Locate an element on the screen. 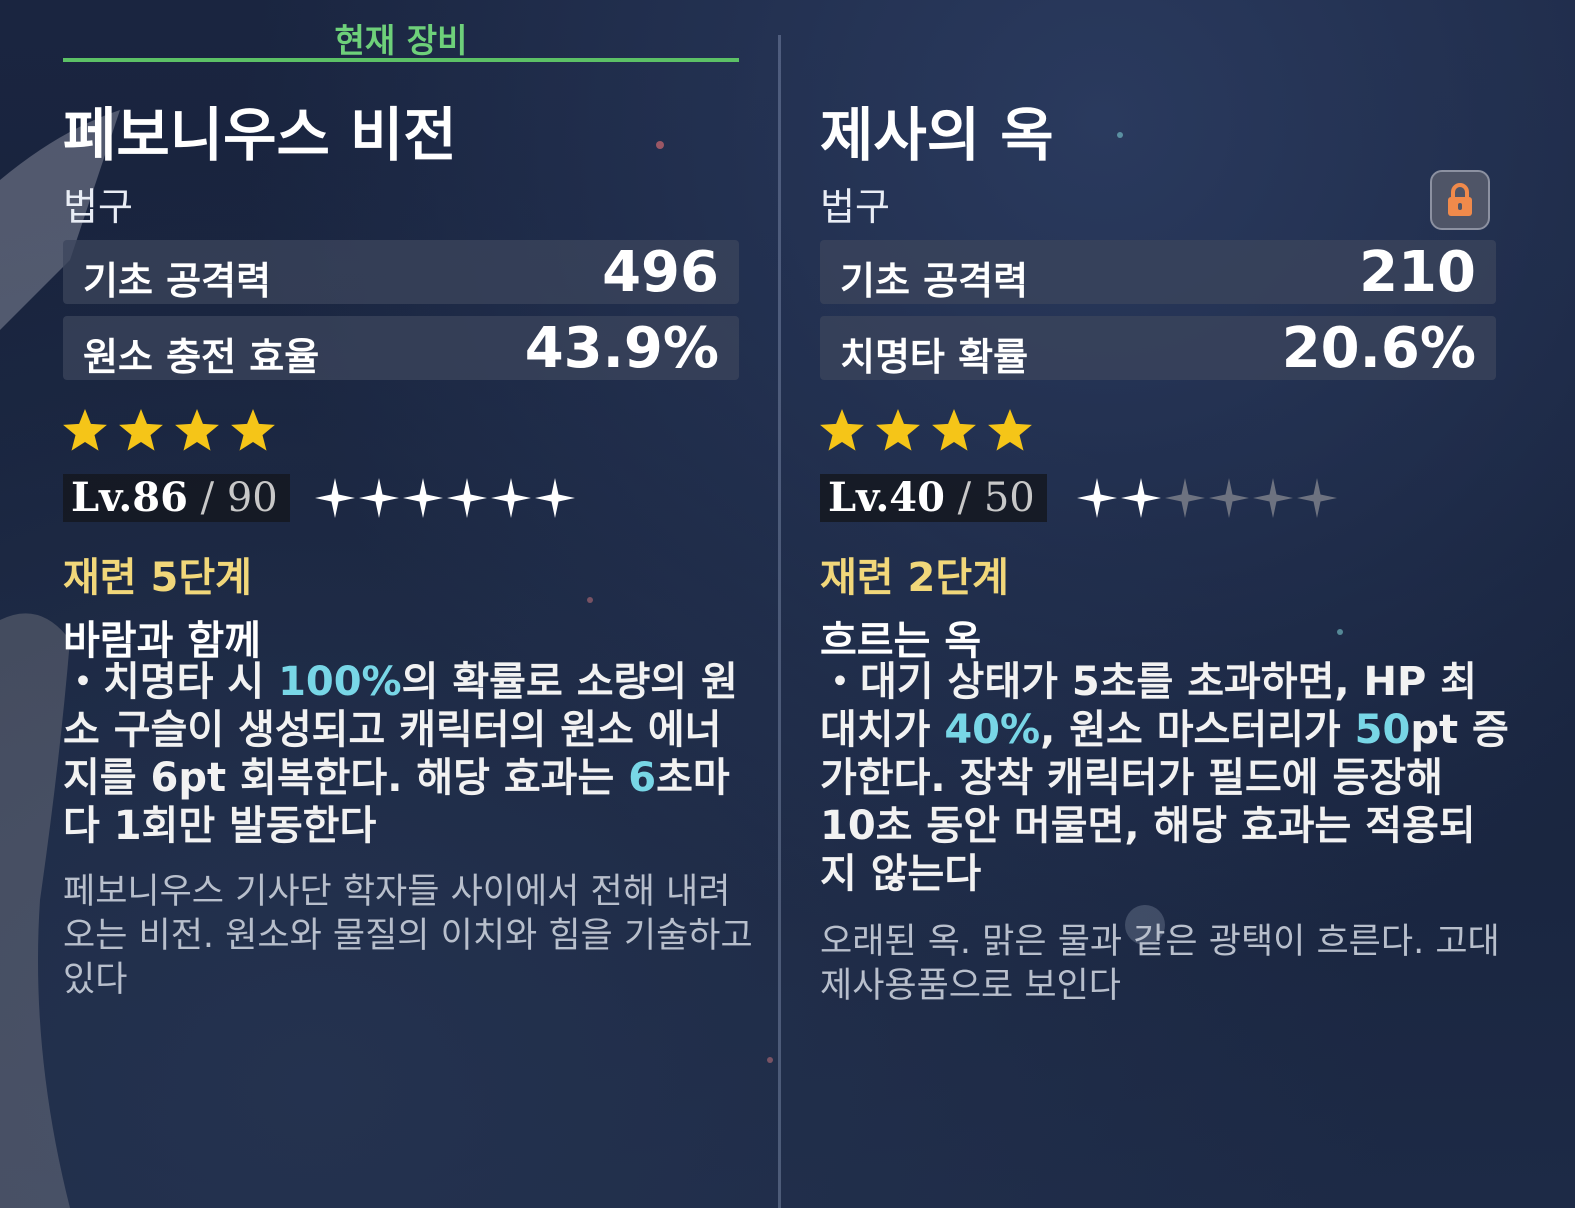 The width and height of the screenshot is (1575, 1208). passive-highlight-value: 40% is located at coordinates (992, 730).